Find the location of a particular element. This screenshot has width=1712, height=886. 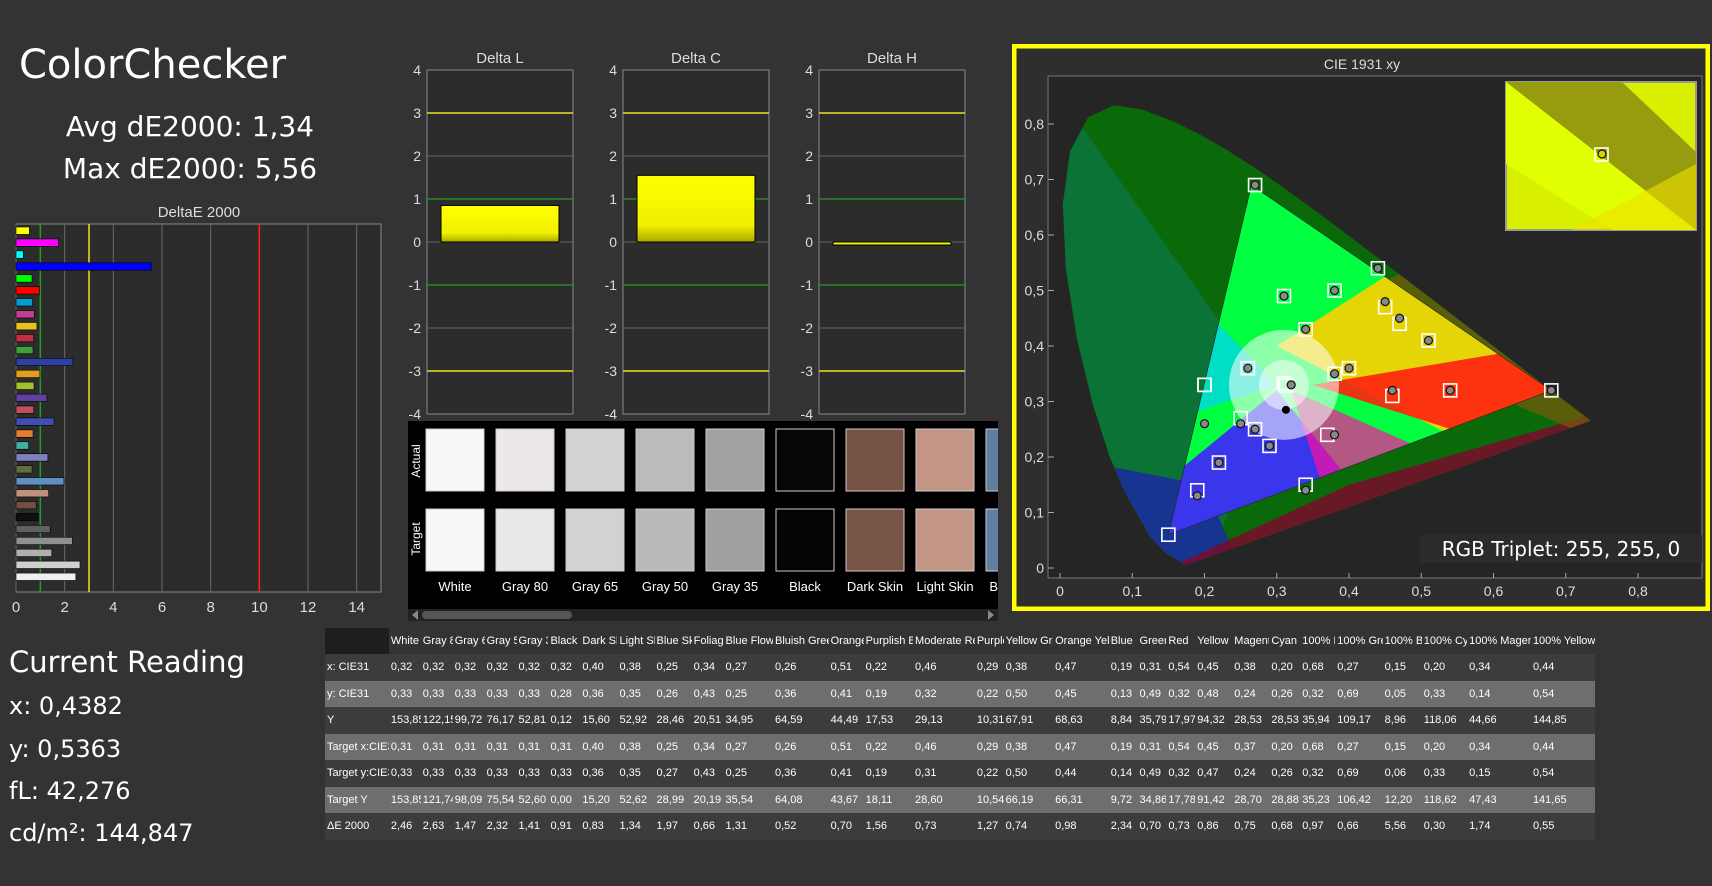

table-cell: 0,34 is located at coordinates (1480, 667).